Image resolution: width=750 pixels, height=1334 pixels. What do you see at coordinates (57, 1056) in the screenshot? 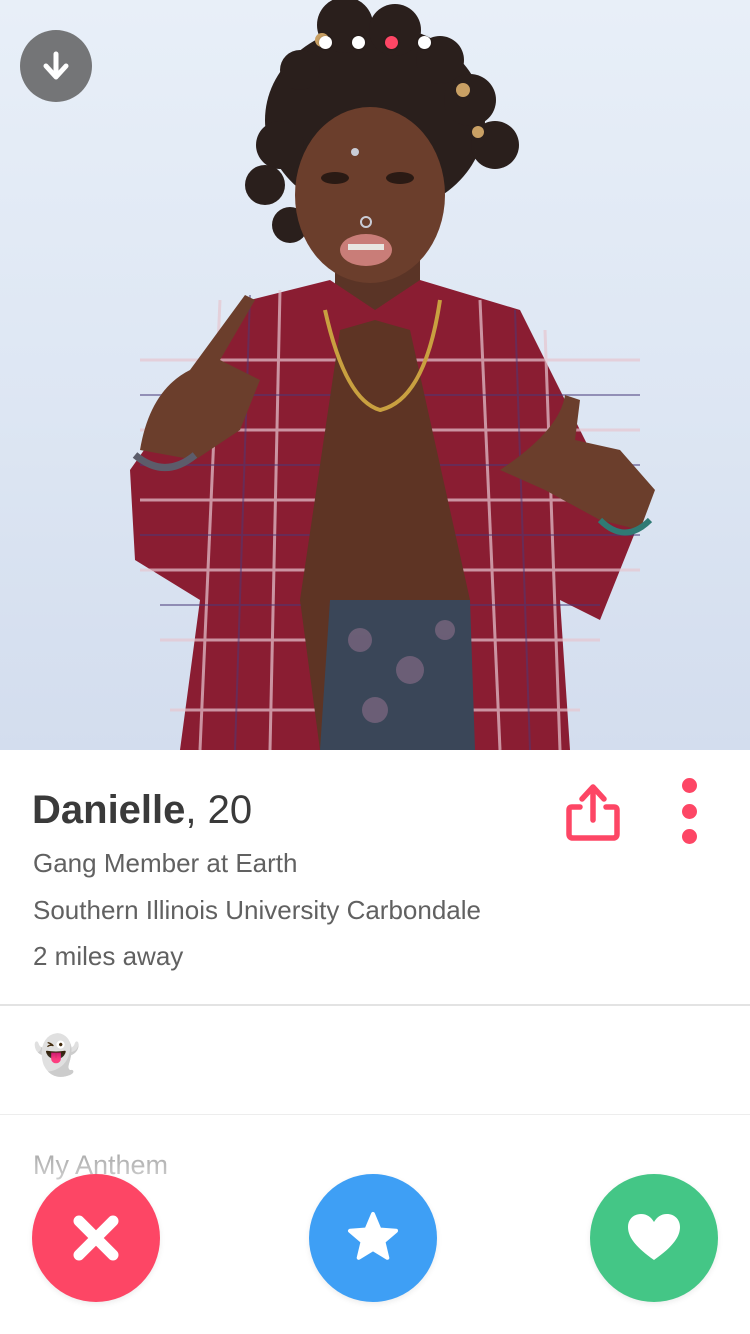
I see `profile-bio: 👻` at bounding box center [57, 1056].